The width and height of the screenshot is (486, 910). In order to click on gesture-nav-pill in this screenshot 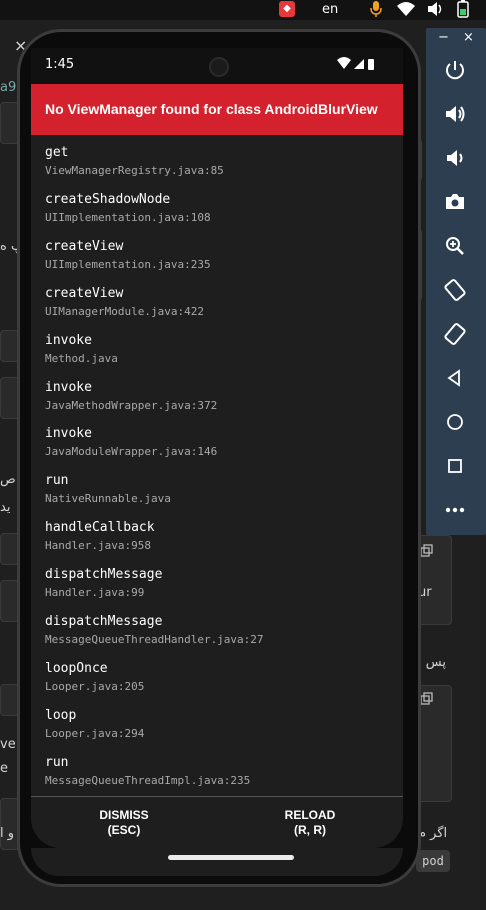, I will do `click(231, 857)`.